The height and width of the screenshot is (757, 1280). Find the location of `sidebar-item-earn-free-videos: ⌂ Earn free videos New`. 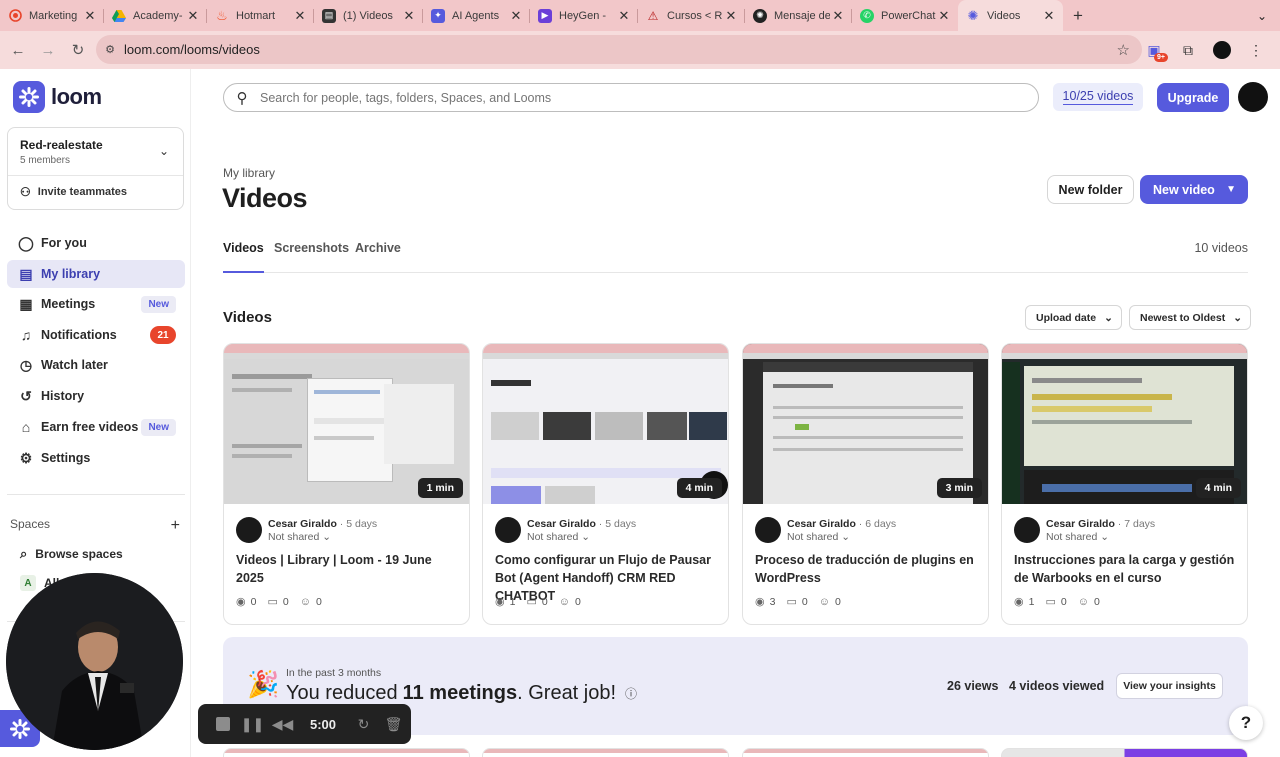

sidebar-item-earn-free-videos: ⌂ Earn free videos New is located at coordinates (96, 427).